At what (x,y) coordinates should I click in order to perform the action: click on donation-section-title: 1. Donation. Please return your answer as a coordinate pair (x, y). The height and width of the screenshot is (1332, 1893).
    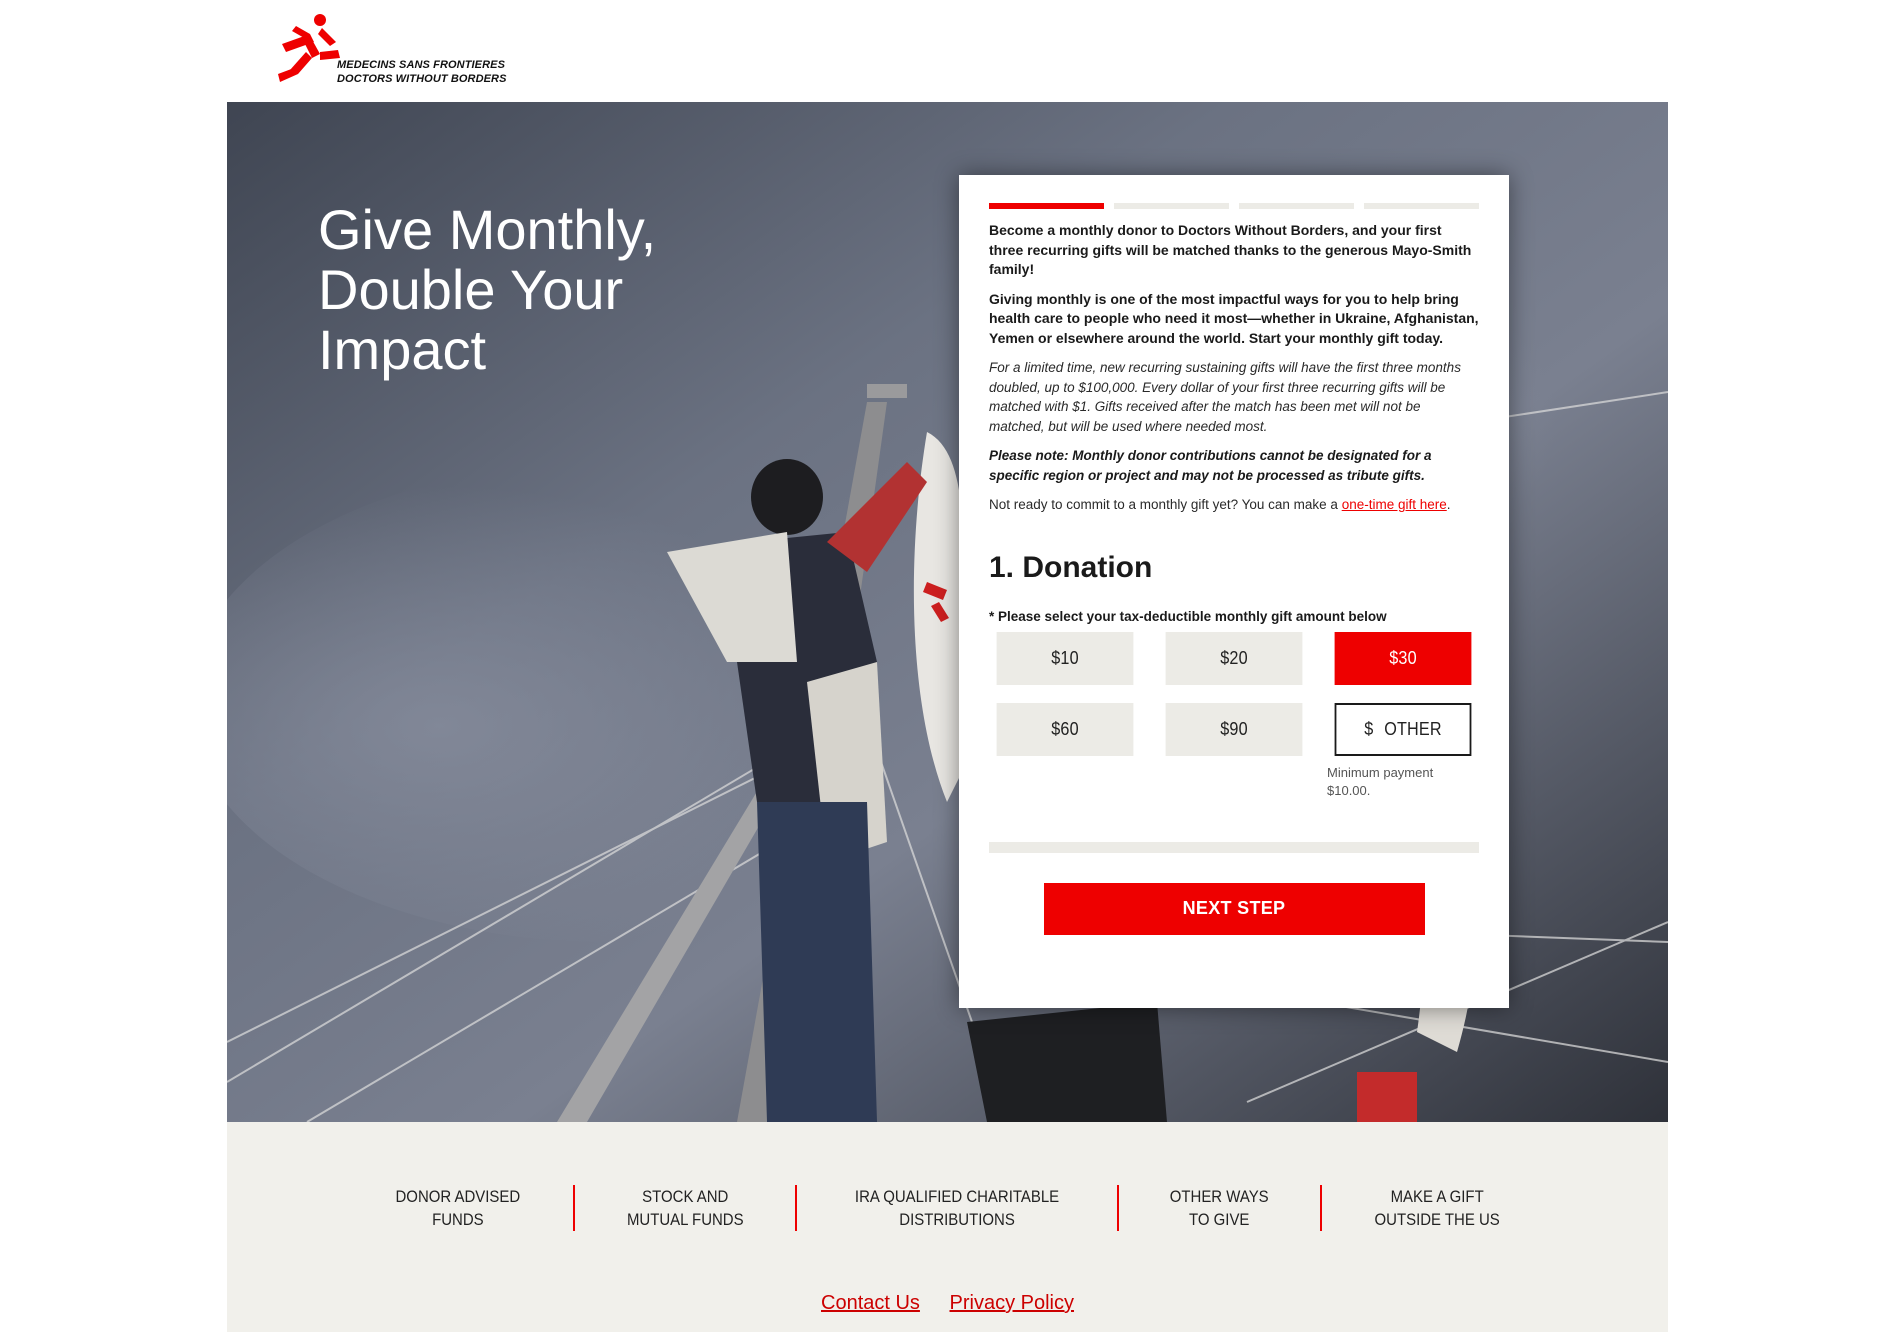
    Looking at the image, I should click on (1071, 567).